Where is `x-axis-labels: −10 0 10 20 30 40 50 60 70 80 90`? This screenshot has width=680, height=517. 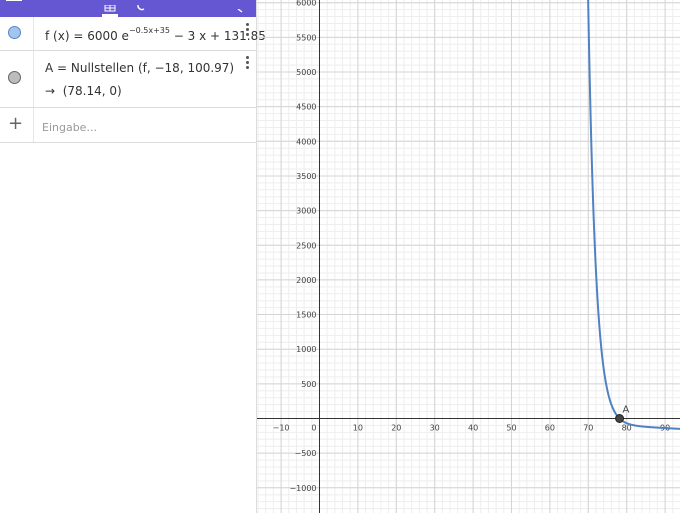
x-axis-labels: −10 0 10 20 30 40 50 60 70 80 90 is located at coordinates (472, 428).